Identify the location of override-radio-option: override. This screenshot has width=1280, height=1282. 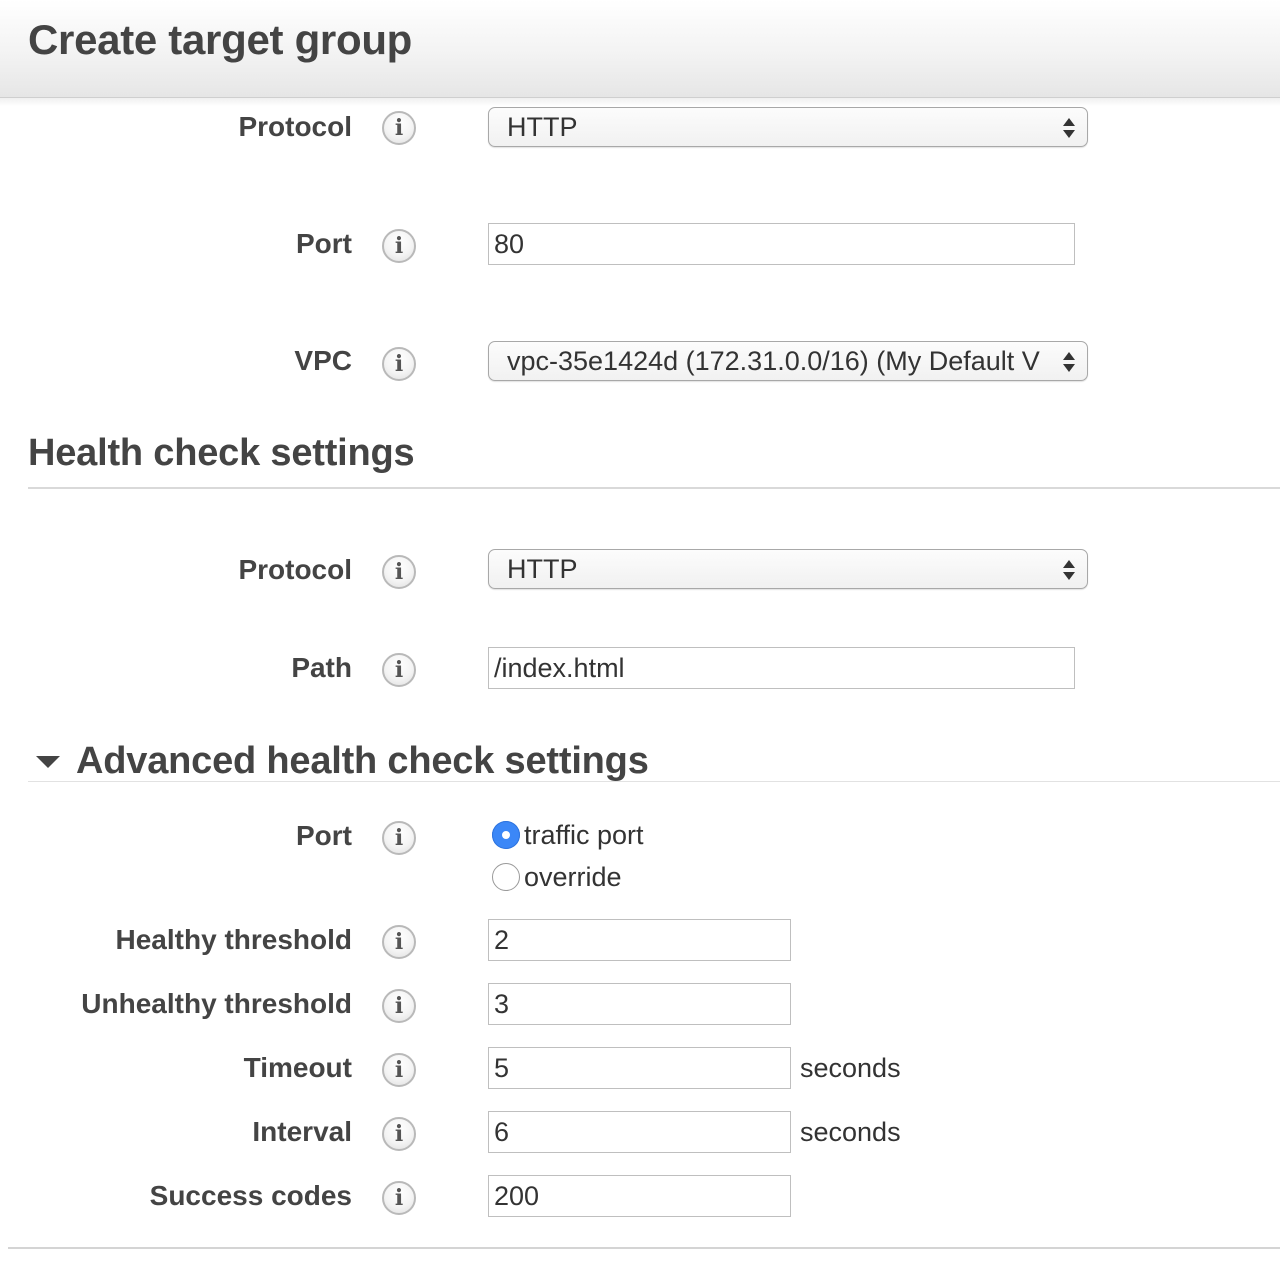
(557, 877).